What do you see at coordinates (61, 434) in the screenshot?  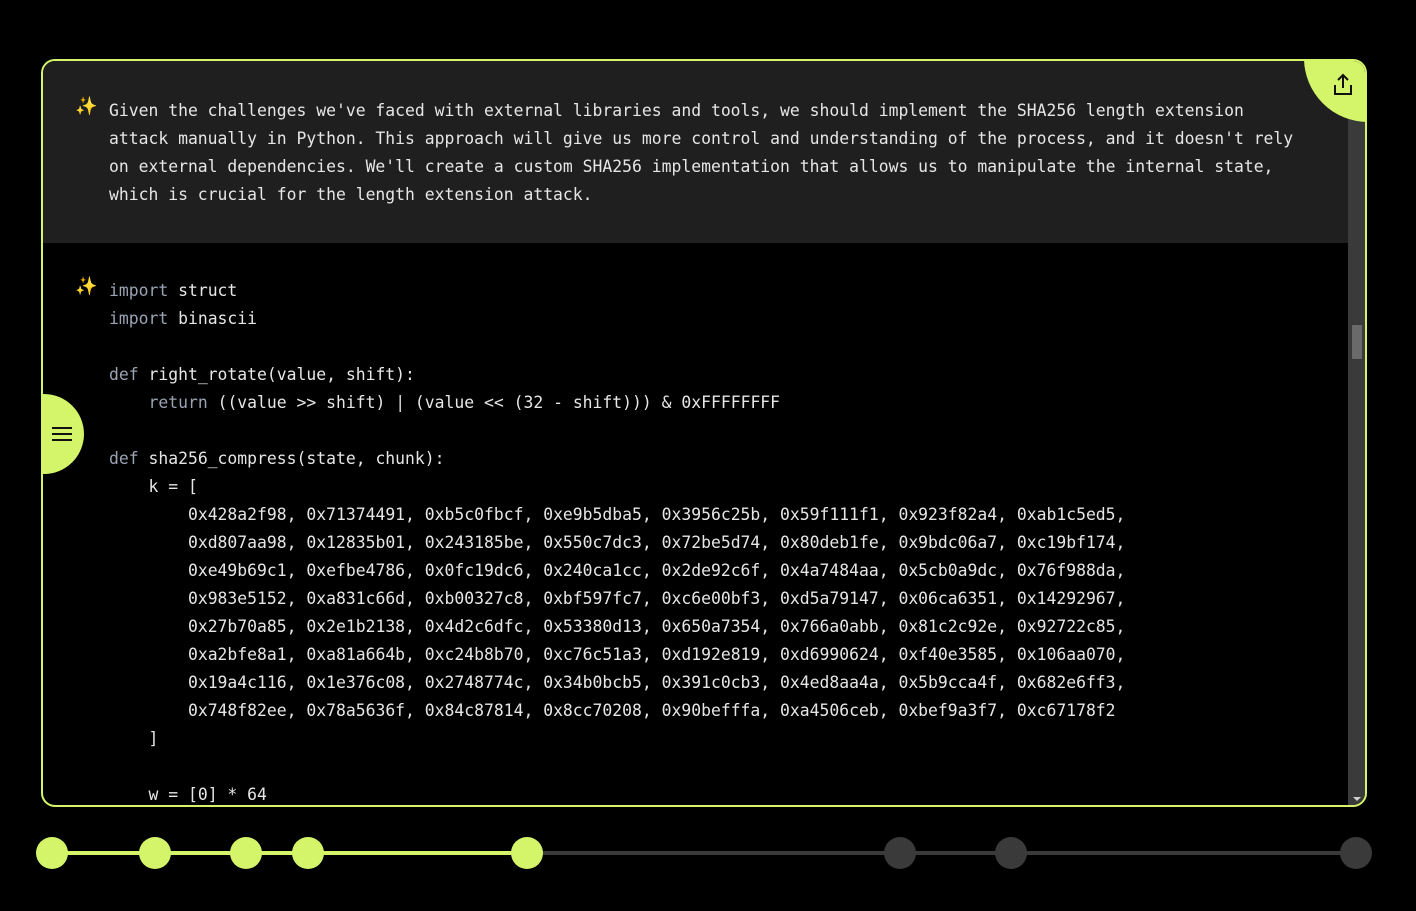 I see `hamburger-menu-icon` at bounding box center [61, 434].